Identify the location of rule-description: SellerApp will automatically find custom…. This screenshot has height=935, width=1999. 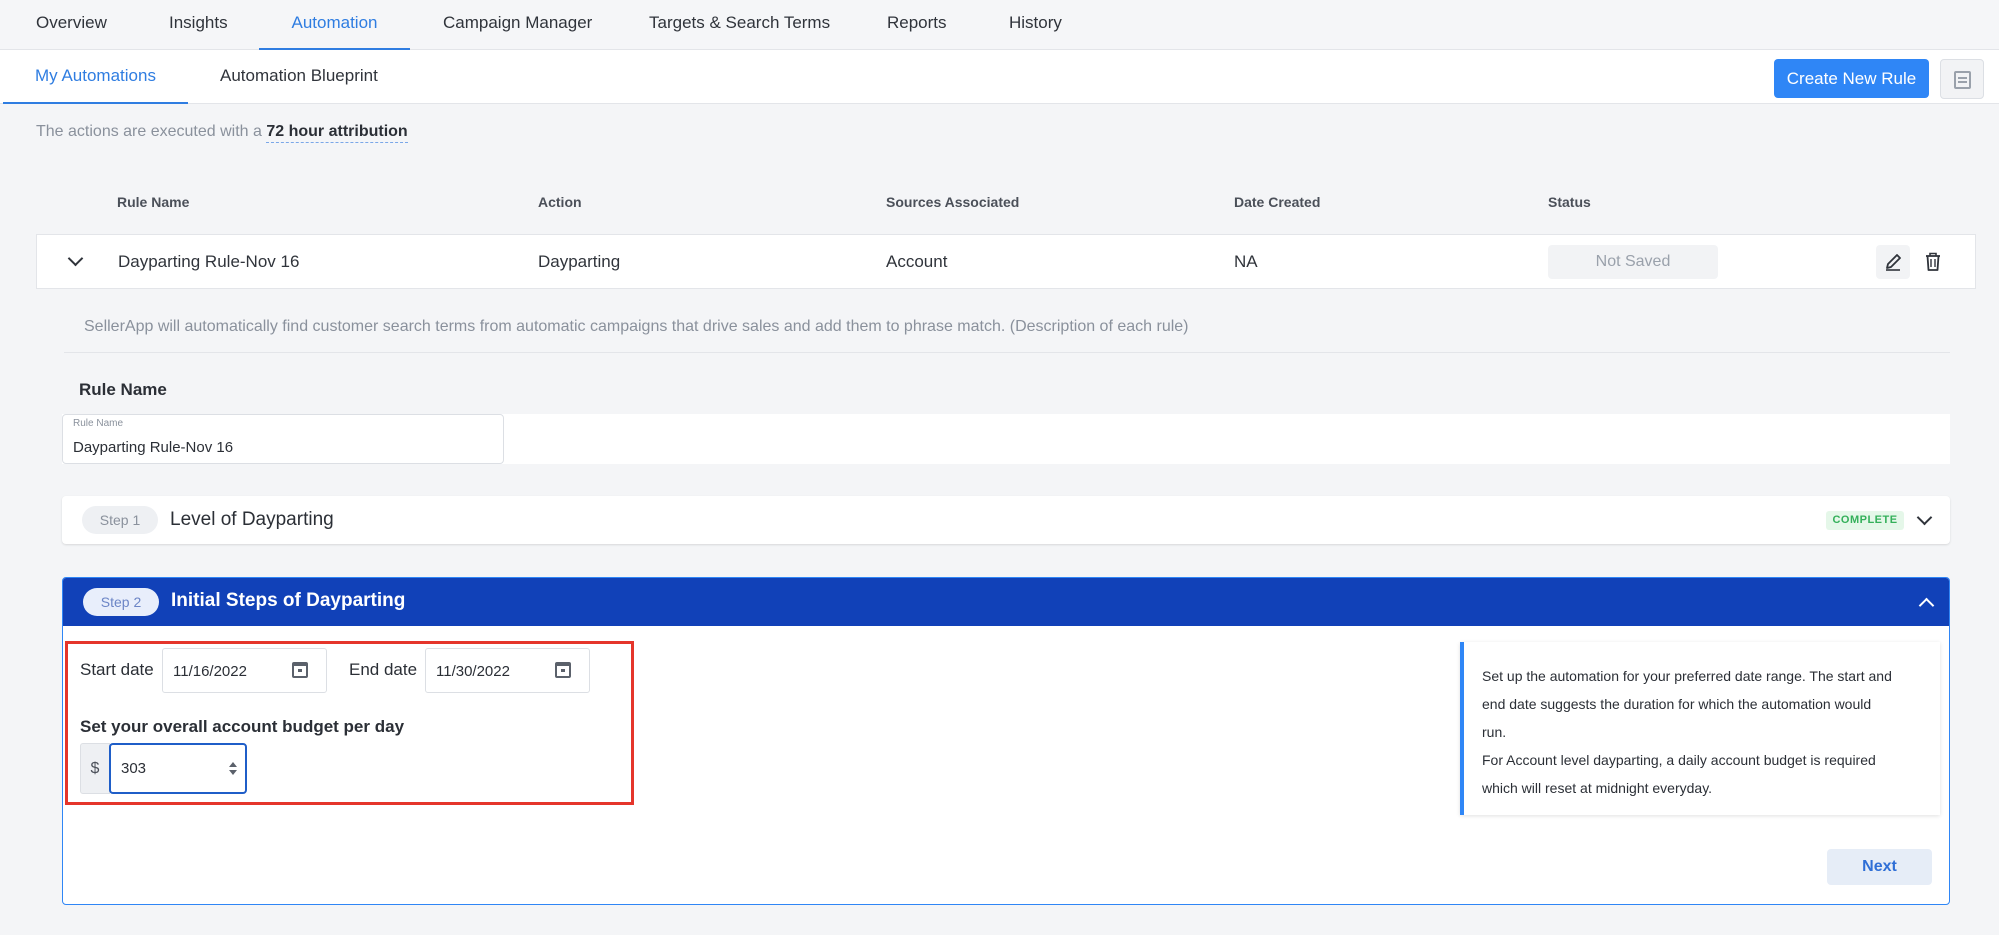
(636, 326).